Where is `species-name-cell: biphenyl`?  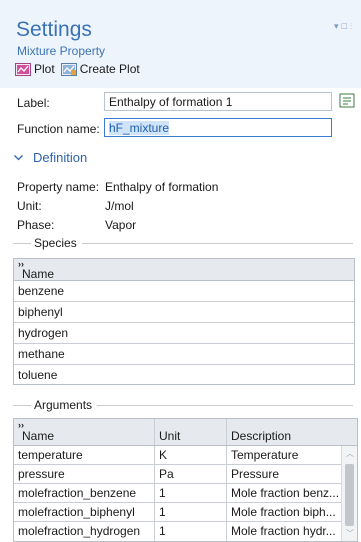
species-name-cell: biphenyl is located at coordinates (40, 312).